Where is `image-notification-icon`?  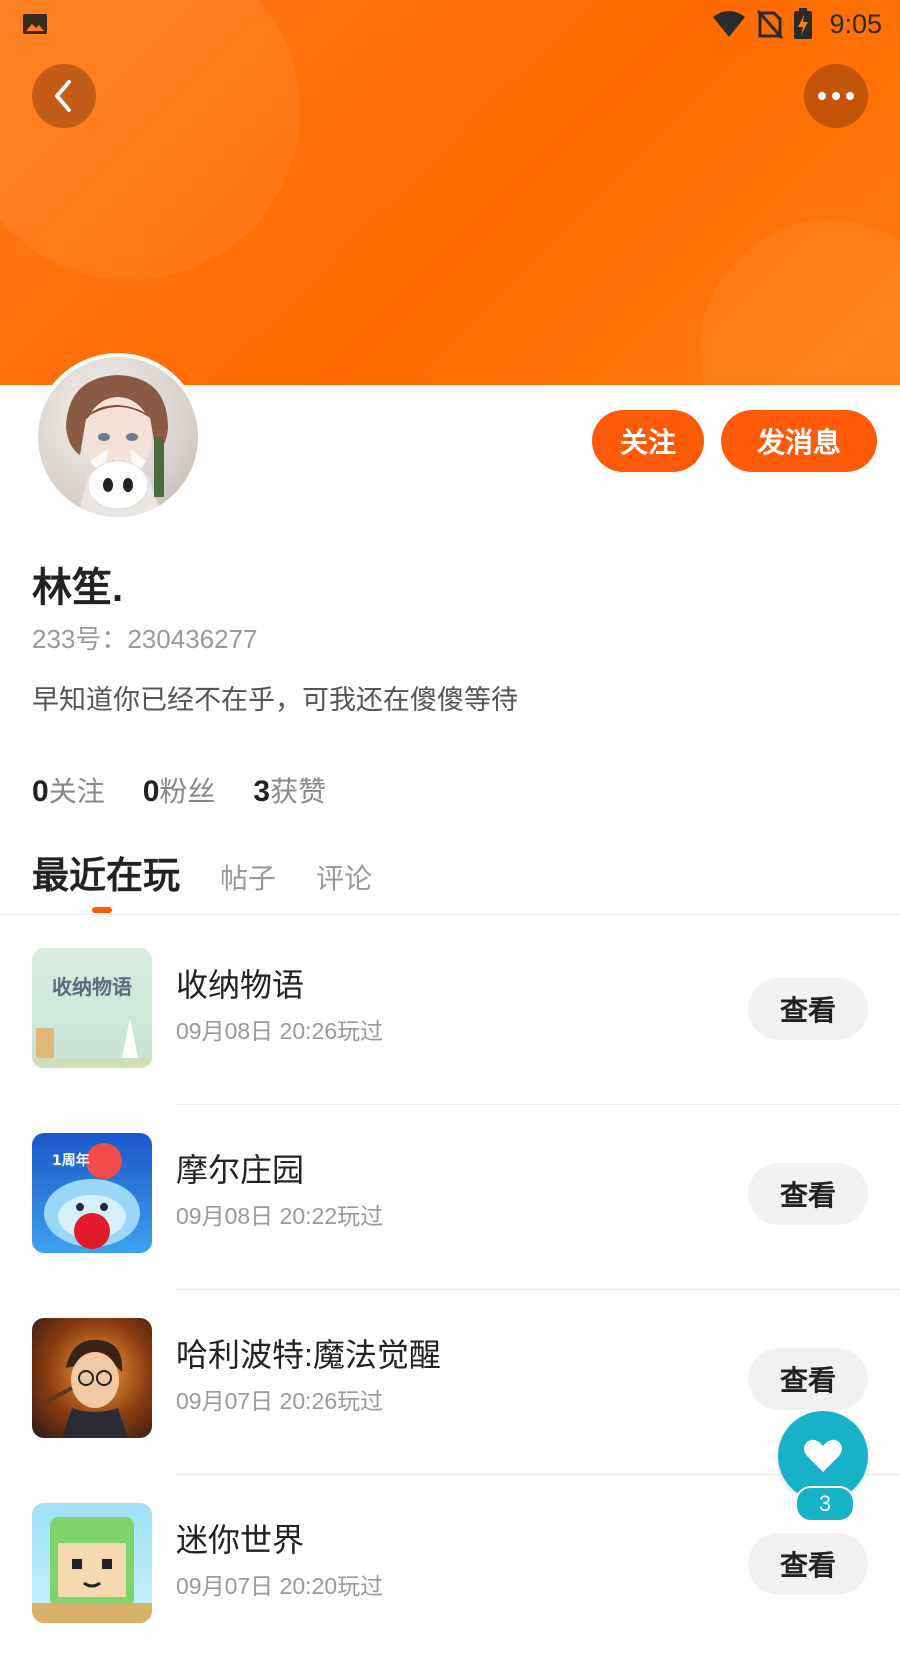
image-notification-icon is located at coordinates (35, 24).